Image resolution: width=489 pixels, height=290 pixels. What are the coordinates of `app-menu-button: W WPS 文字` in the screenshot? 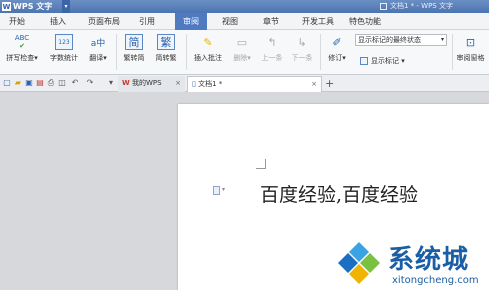 It's located at (31, 6).